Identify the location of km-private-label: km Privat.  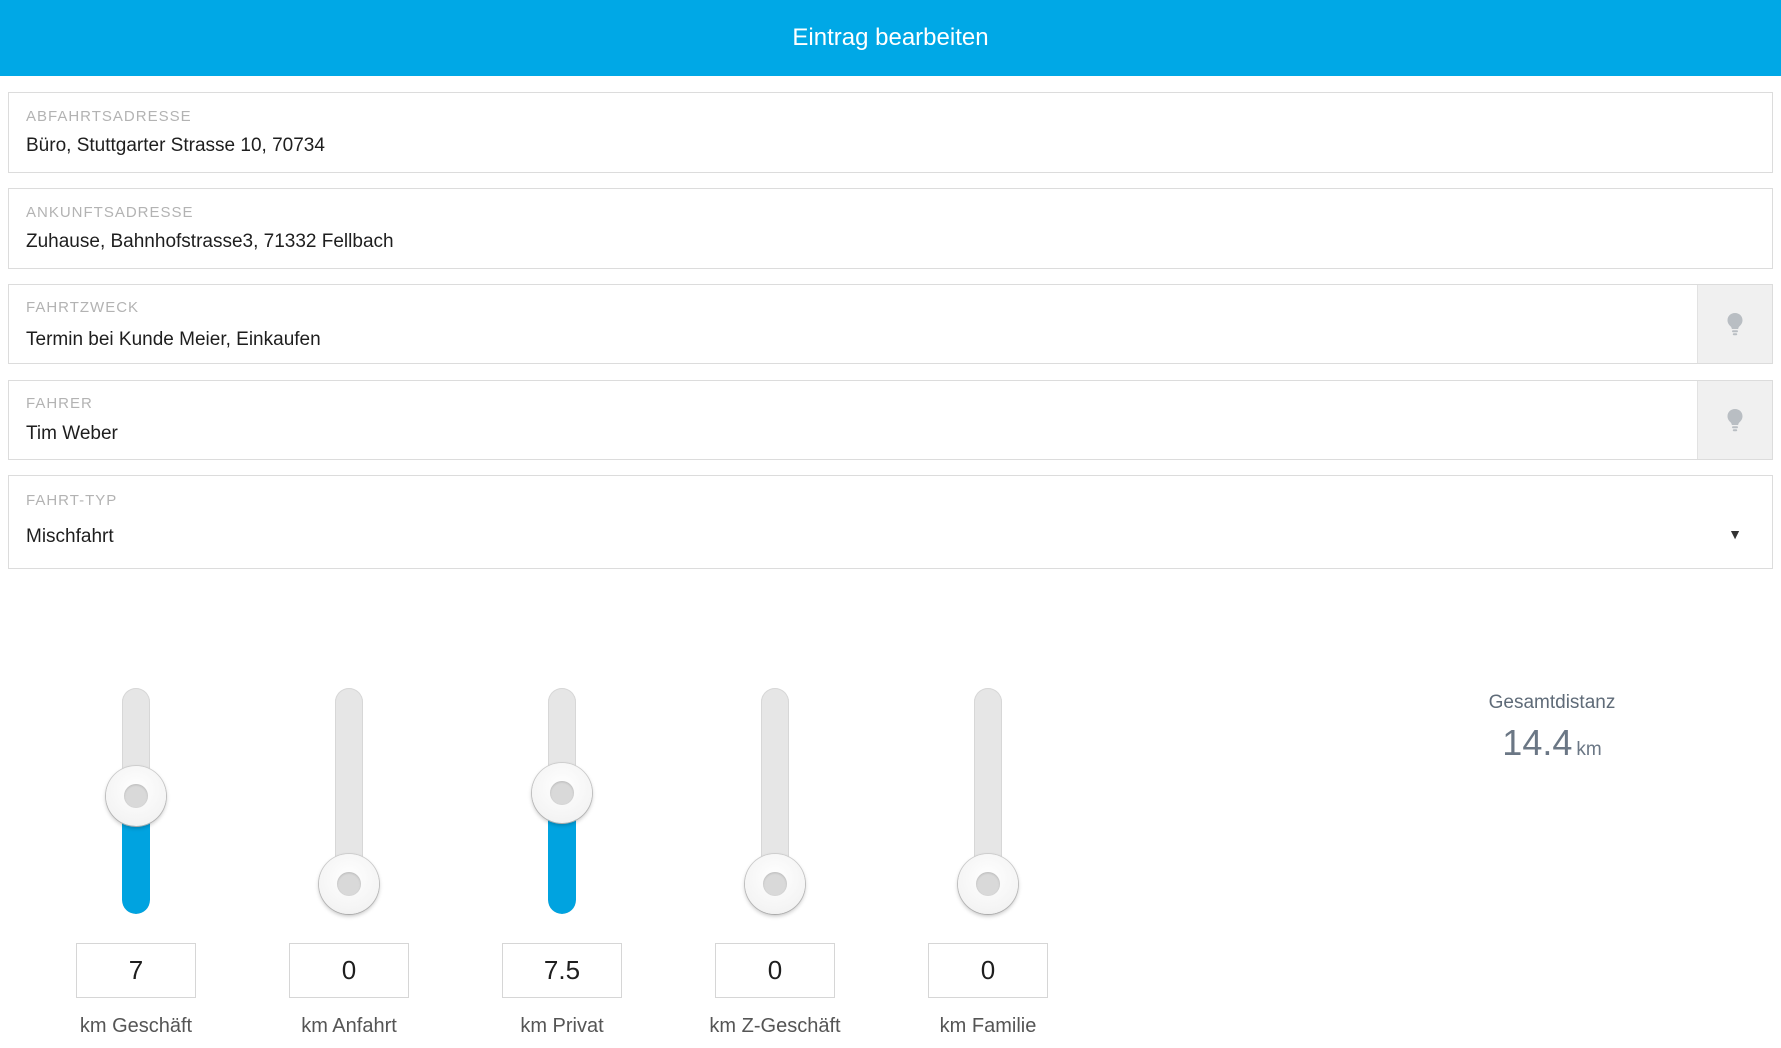
(562, 1026).